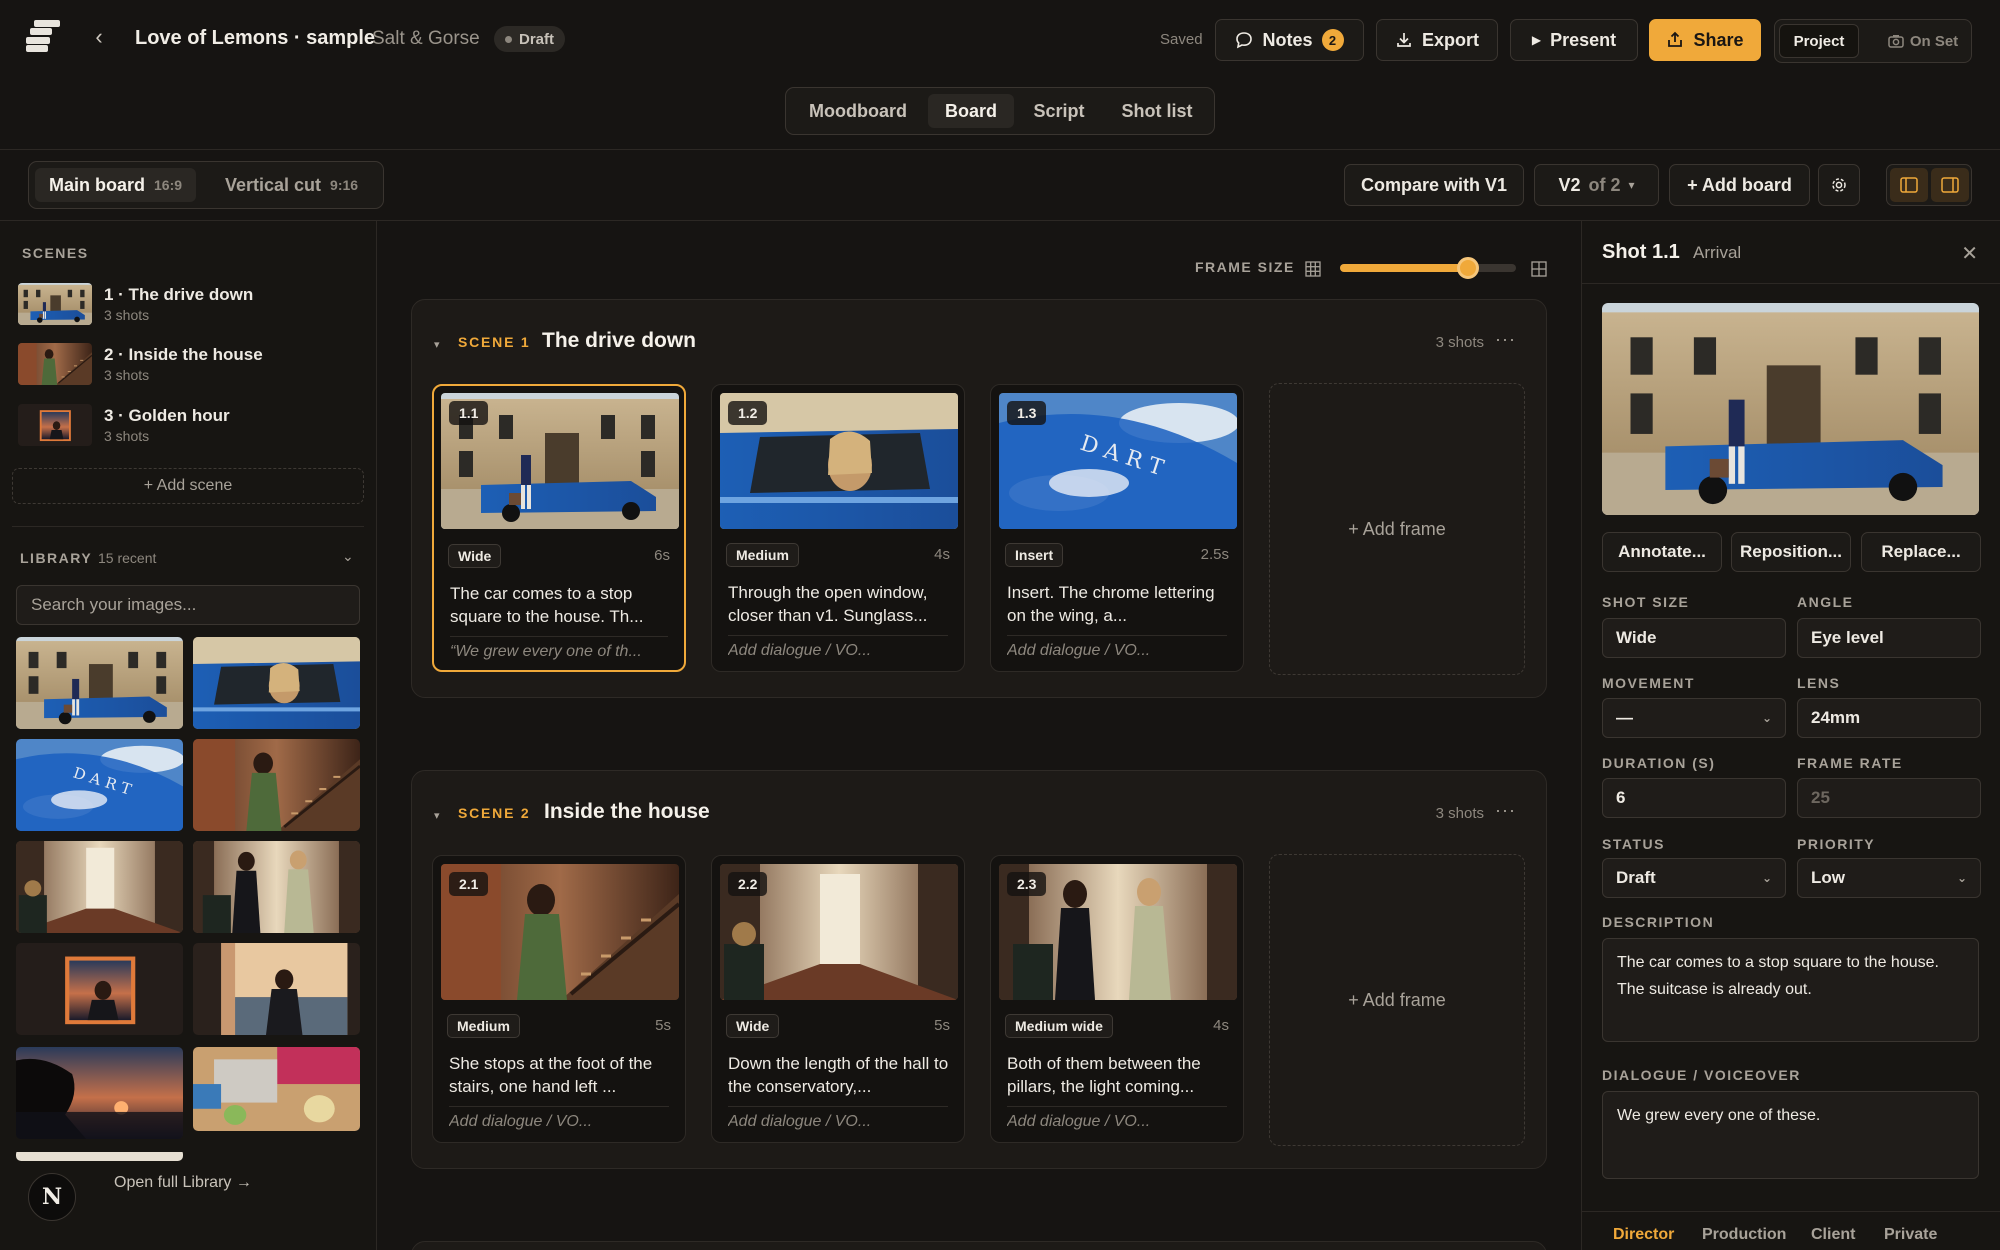  I want to click on mode-onset-button: On Set, so click(1923, 41).